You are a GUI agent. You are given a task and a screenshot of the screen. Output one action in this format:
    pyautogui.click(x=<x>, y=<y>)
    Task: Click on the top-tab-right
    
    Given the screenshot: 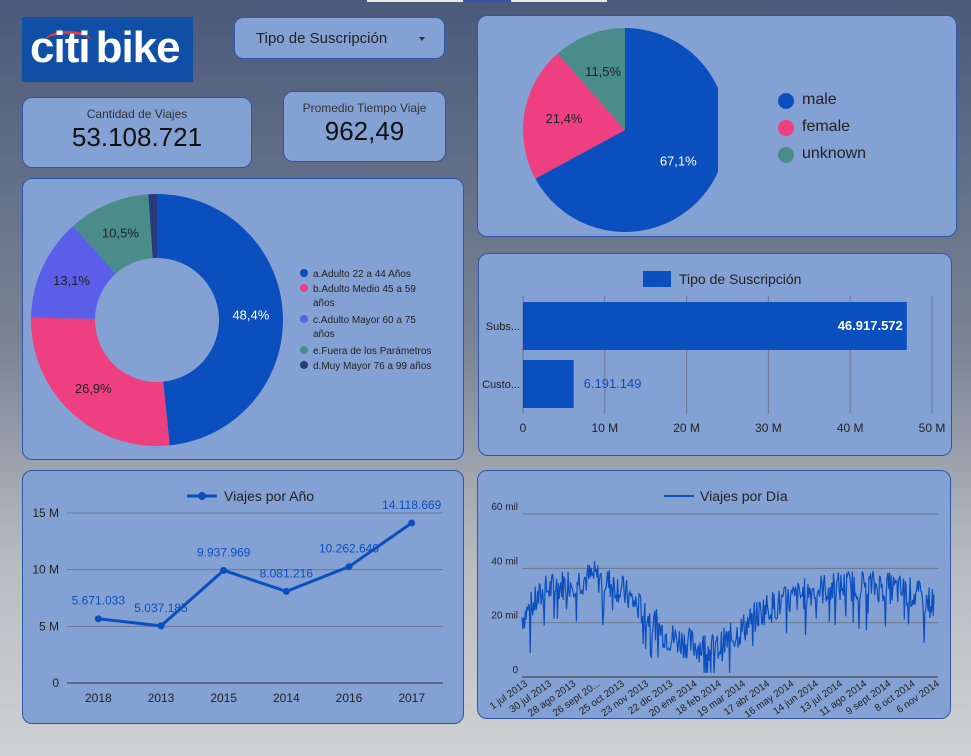 What is the action you would take?
    pyautogui.click(x=559, y=1)
    